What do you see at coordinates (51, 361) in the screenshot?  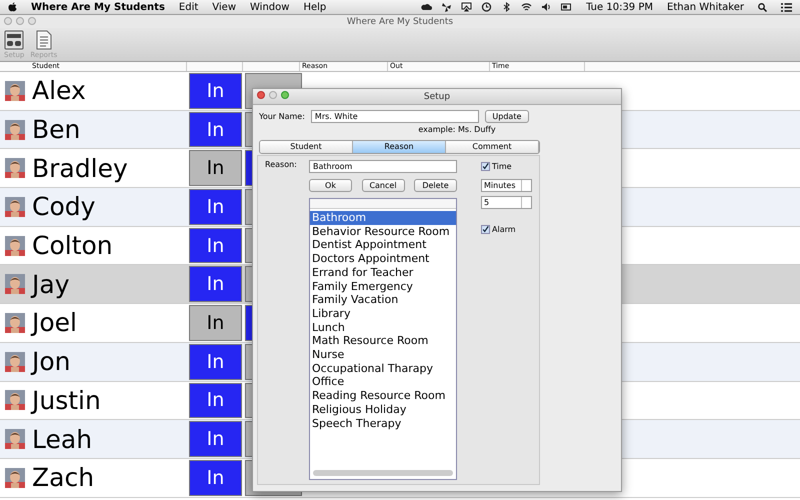 I see `student-name: Jon` at bounding box center [51, 361].